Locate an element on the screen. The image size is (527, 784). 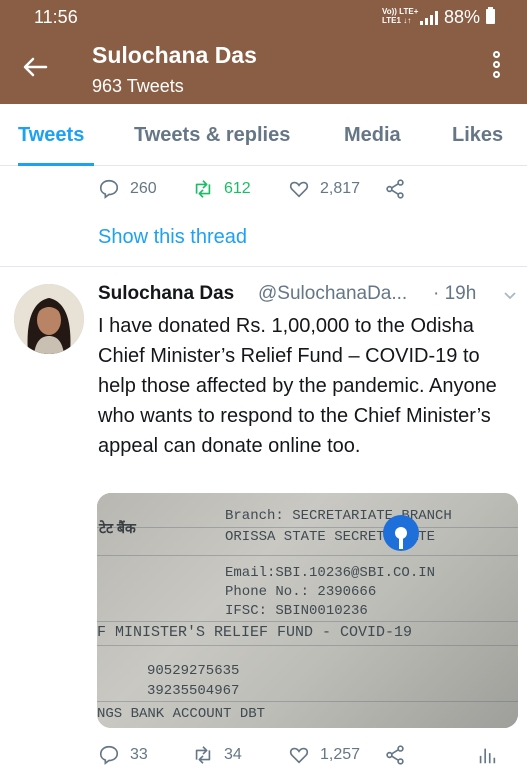
profile-name: Sulochana Das is located at coordinates (174, 55).